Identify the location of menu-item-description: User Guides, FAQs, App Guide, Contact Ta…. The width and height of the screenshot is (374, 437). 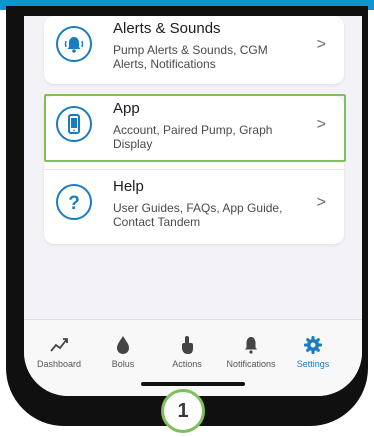
(198, 215).